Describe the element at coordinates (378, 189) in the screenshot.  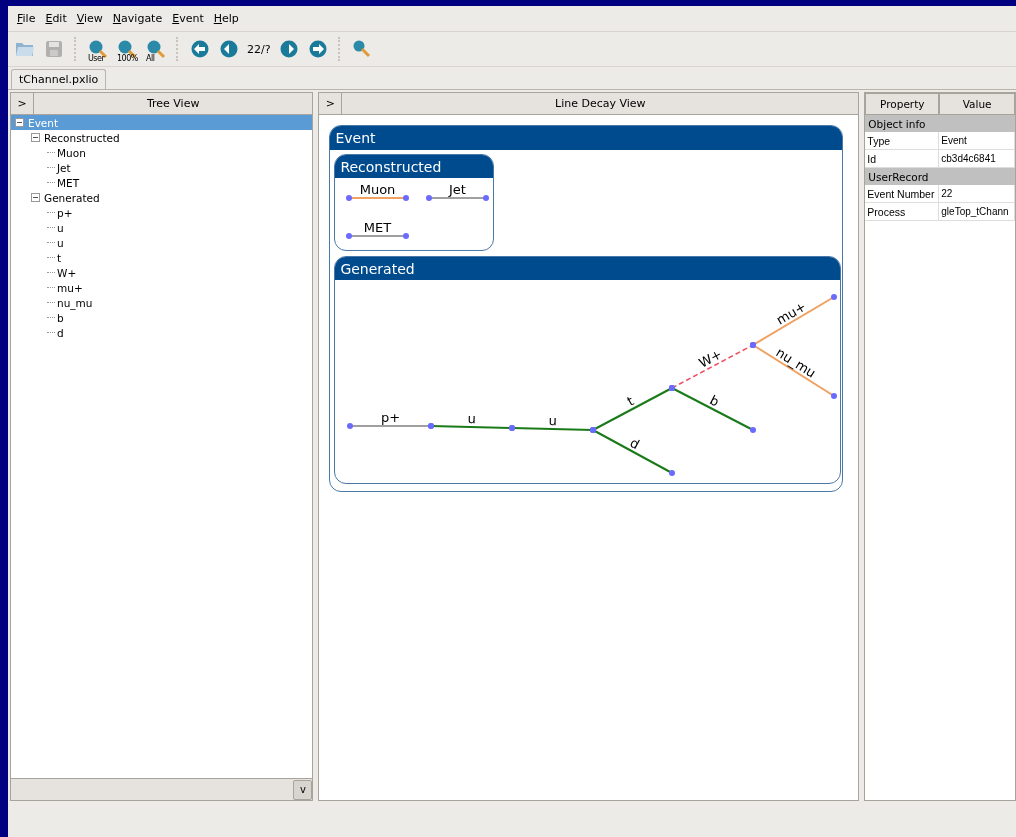
I see `particle-label: Muon` at that location.